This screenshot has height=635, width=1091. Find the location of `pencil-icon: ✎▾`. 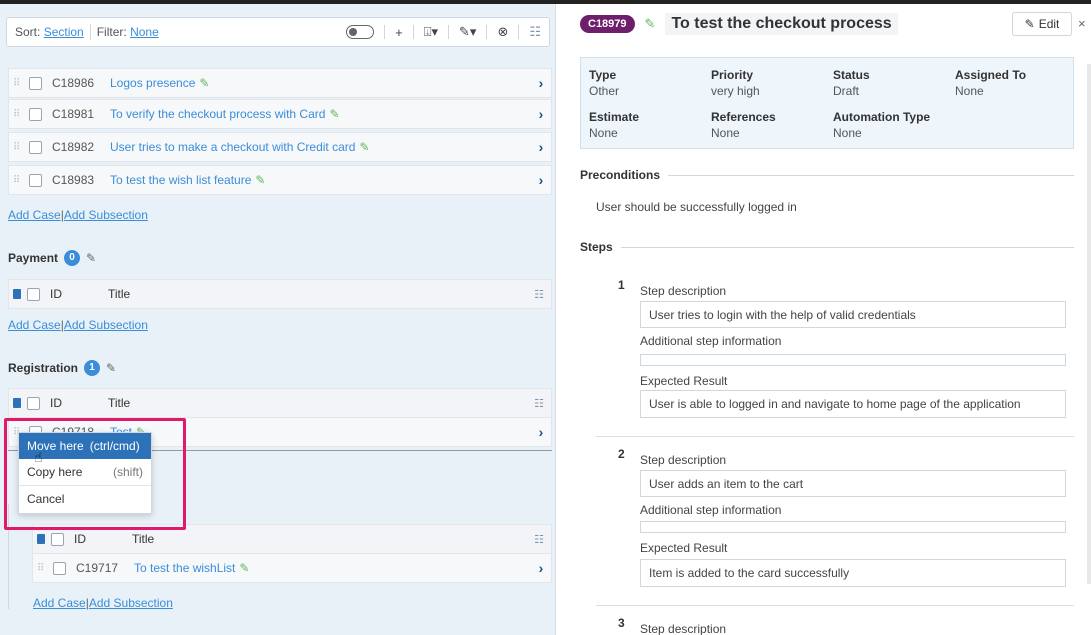

pencil-icon: ✎▾ is located at coordinates (467, 32).